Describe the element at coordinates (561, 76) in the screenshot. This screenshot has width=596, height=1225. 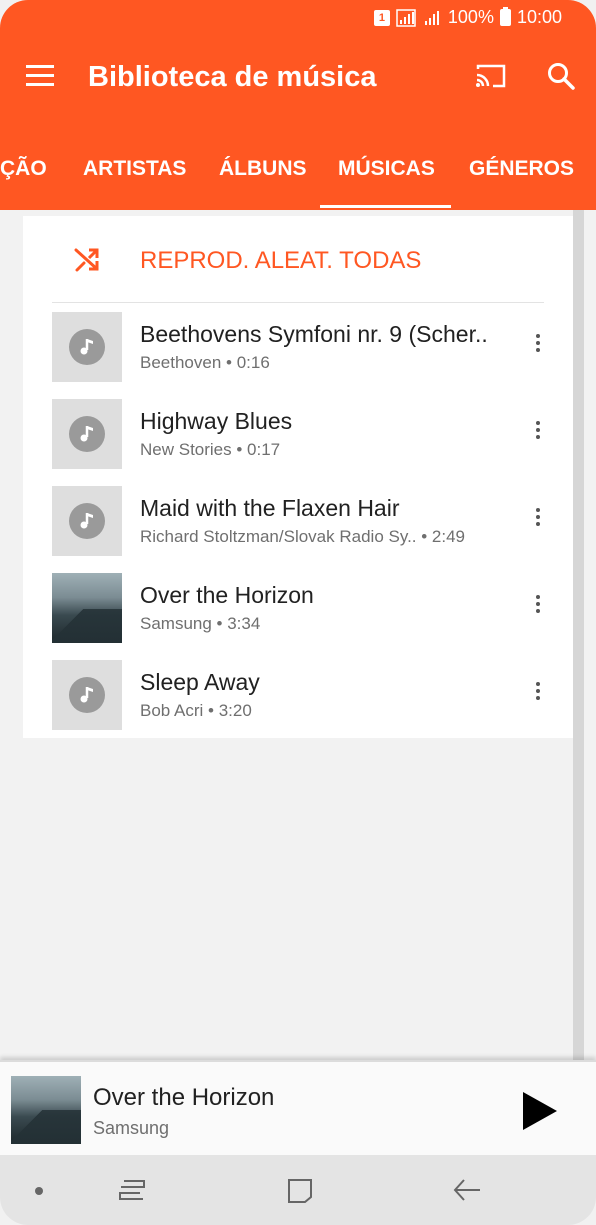
I see `search-icon` at that location.